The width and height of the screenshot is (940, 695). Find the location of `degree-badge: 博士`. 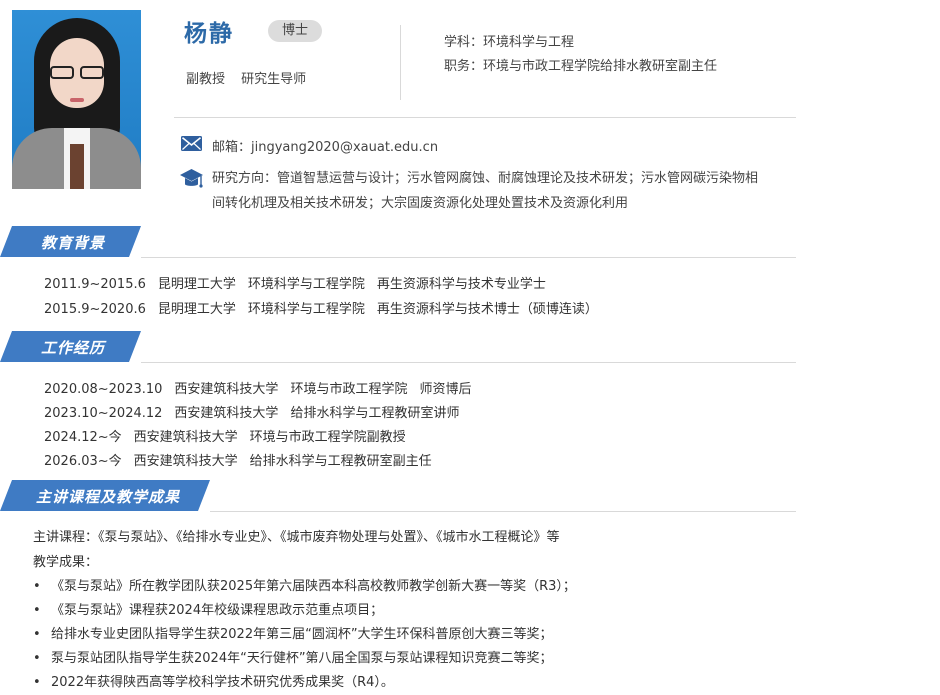

degree-badge: 博士 is located at coordinates (295, 31).